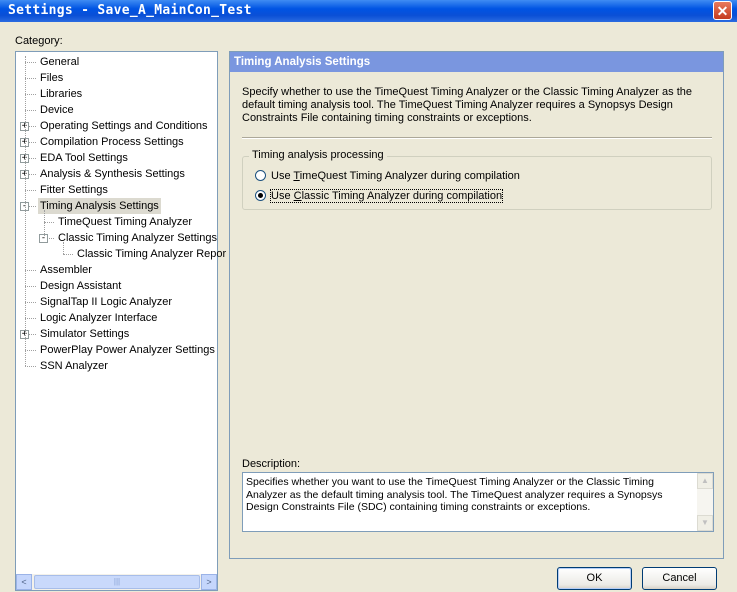  Describe the element at coordinates (112, 142) in the screenshot. I see `tree-item: Compilation Process Settings` at that location.